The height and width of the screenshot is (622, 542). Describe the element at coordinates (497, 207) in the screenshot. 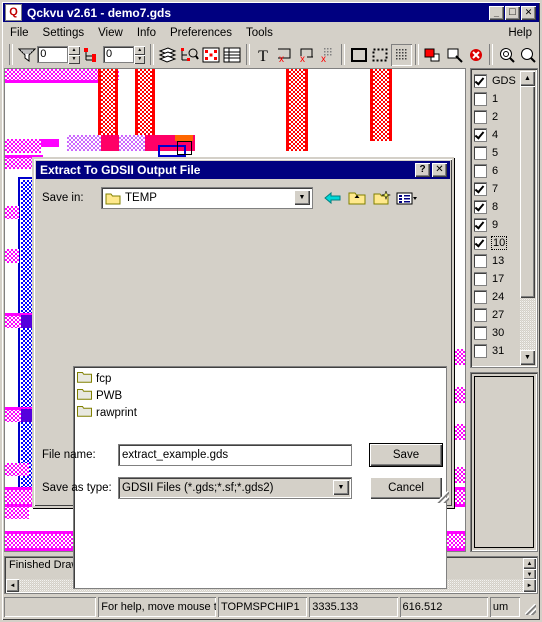

I see `layer-row: 8` at that location.